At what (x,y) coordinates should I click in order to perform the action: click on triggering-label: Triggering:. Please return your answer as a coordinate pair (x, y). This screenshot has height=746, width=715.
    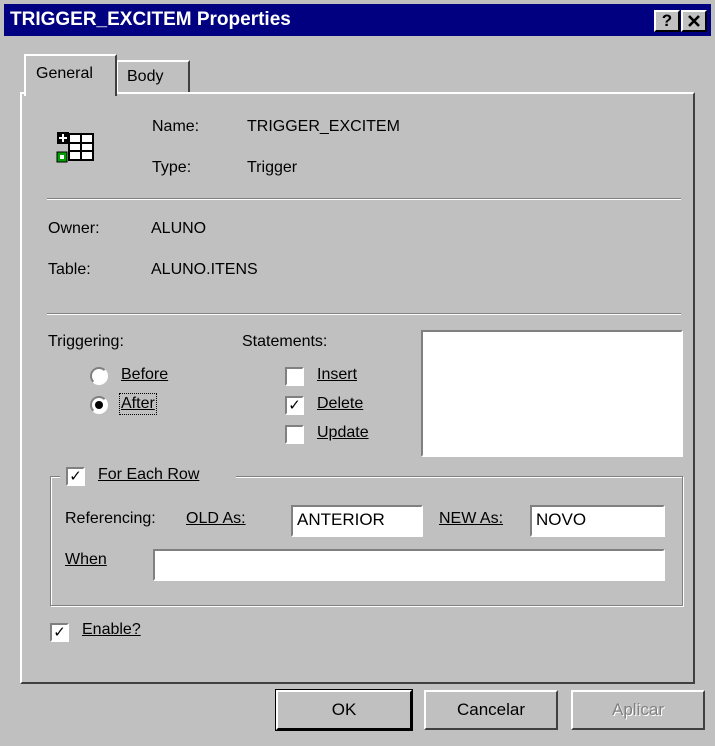
    Looking at the image, I should click on (86, 341).